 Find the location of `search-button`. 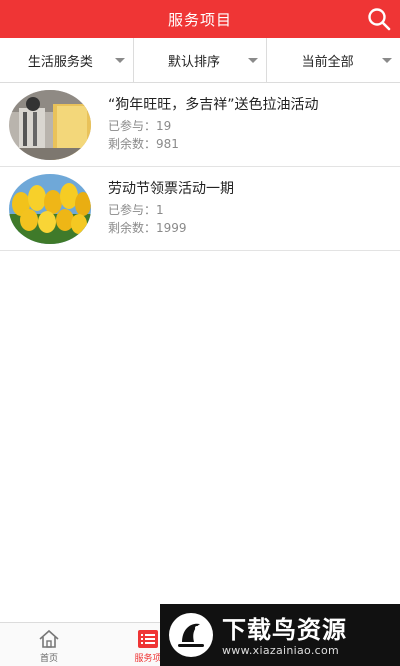

search-button is located at coordinates (379, 19).